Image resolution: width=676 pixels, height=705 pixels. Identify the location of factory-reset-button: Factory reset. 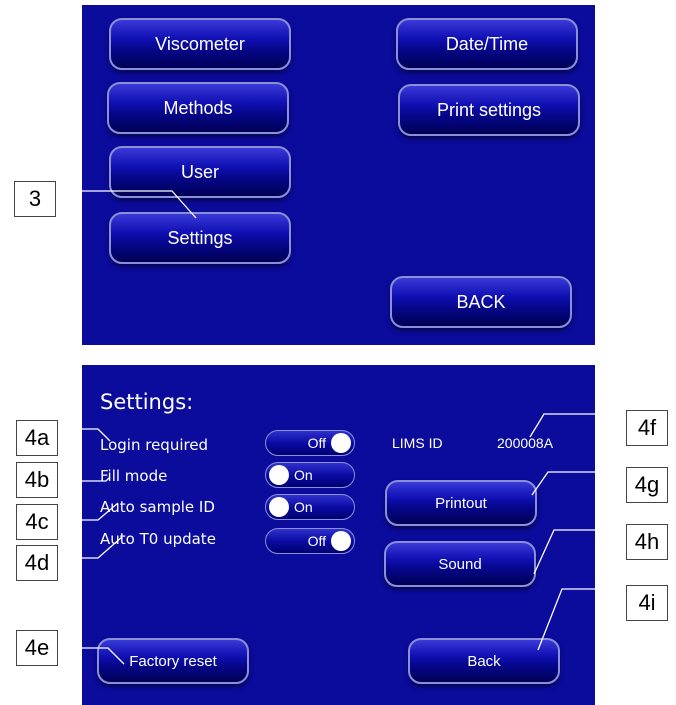
(173, 661).